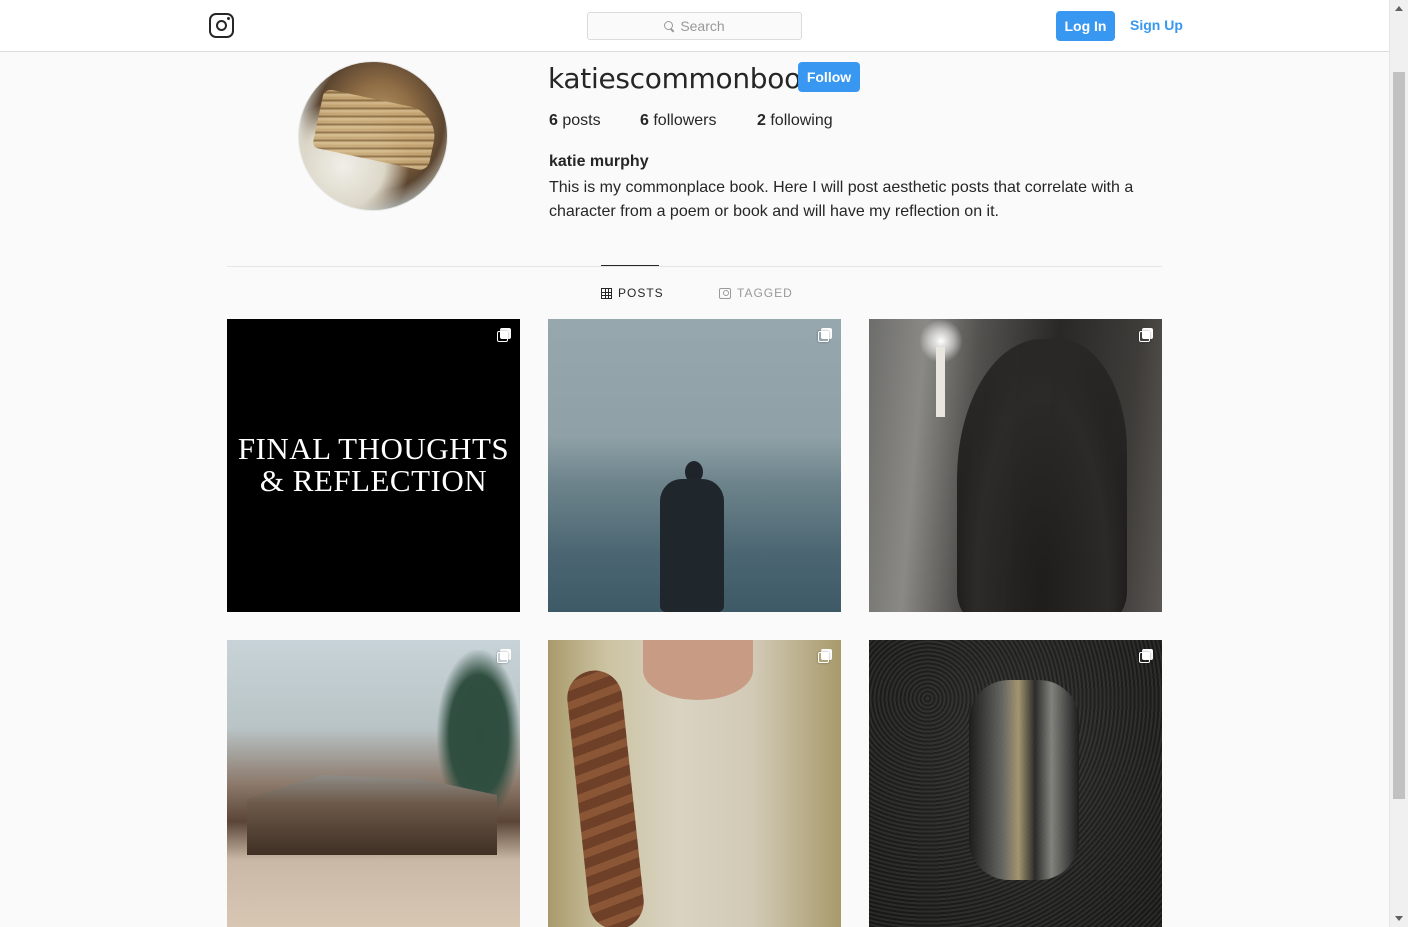  I want to click on top-nav-bar: Search Log In Sign Up, so click(694, 26).